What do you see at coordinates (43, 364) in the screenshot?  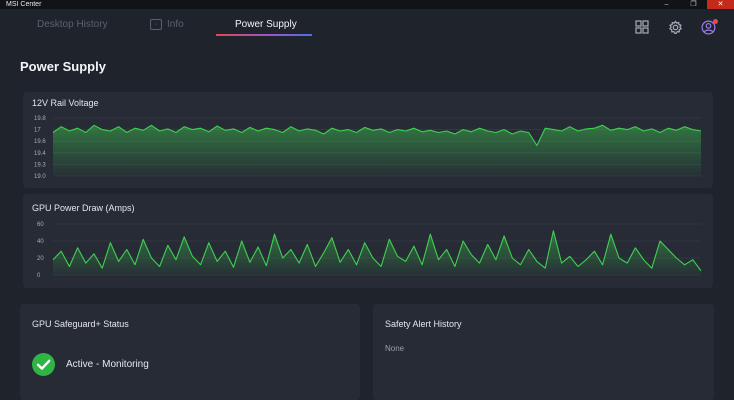 I see `check-icon` at bounding box center [43, 364].